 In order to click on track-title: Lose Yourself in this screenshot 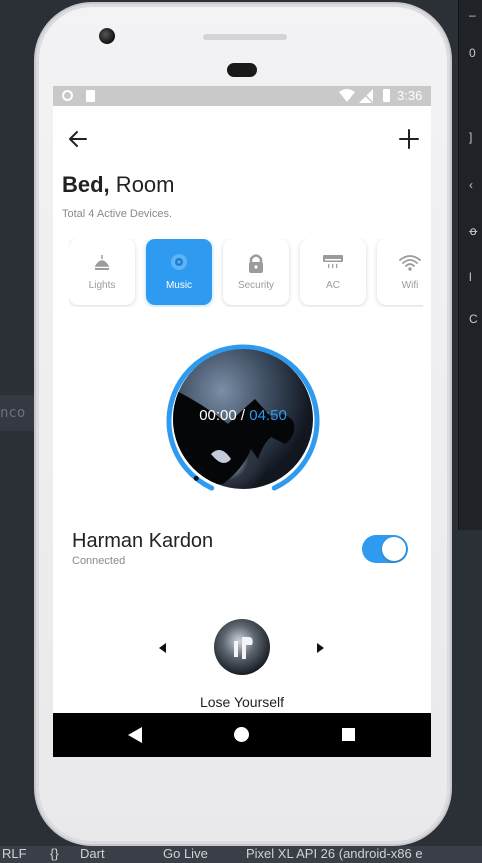, I will do `click(242, 702)`.